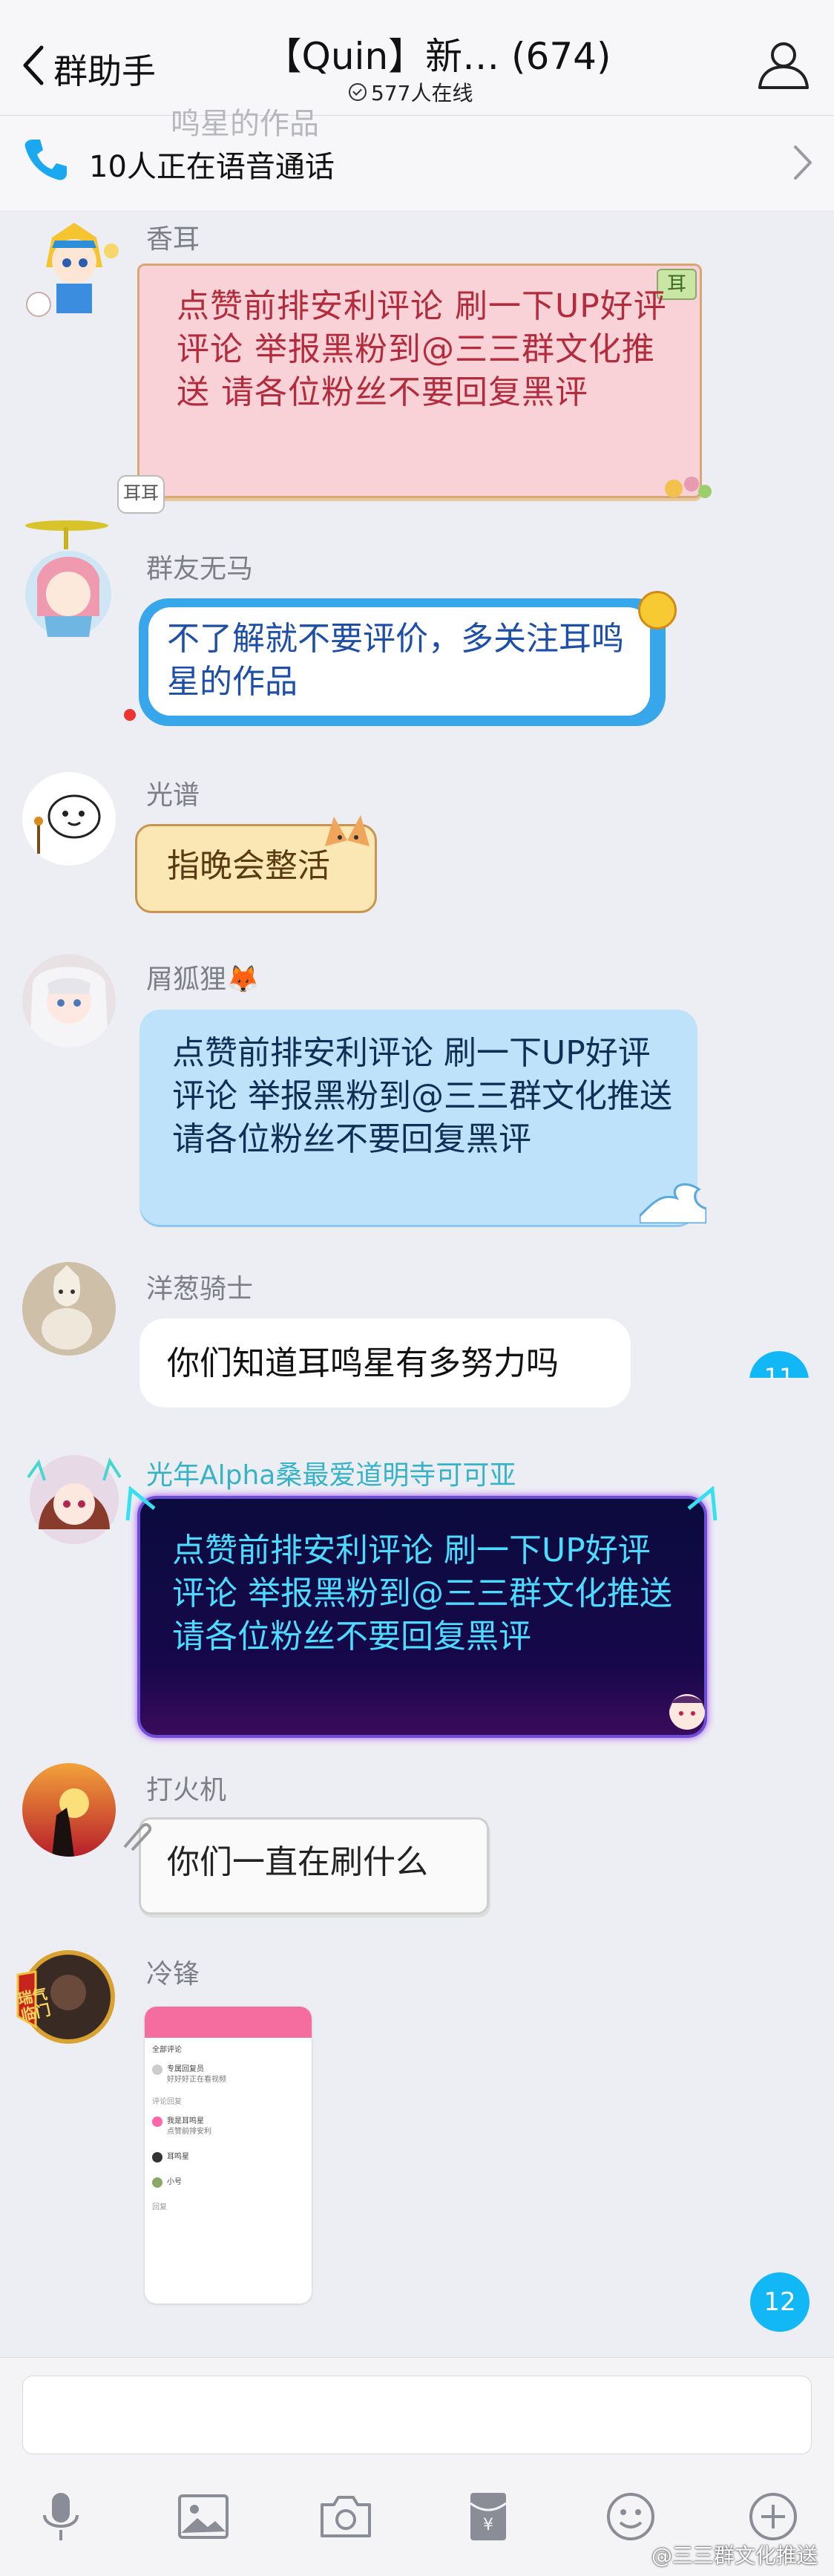 This screenshot has height=2576, width=834. Describe the element at coordinates (358, 92) in the screenshot. I see `online-check-icon` at that location.